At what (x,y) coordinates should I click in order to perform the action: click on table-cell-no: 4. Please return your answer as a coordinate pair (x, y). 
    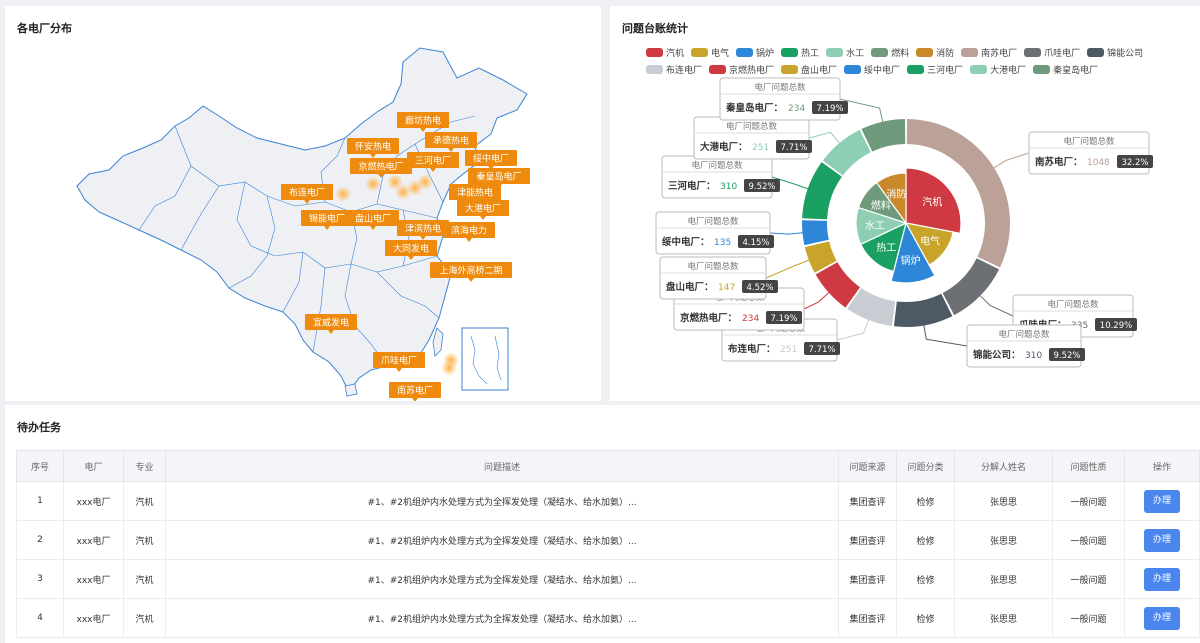
    Looking at the image, I should click on (40, 618).